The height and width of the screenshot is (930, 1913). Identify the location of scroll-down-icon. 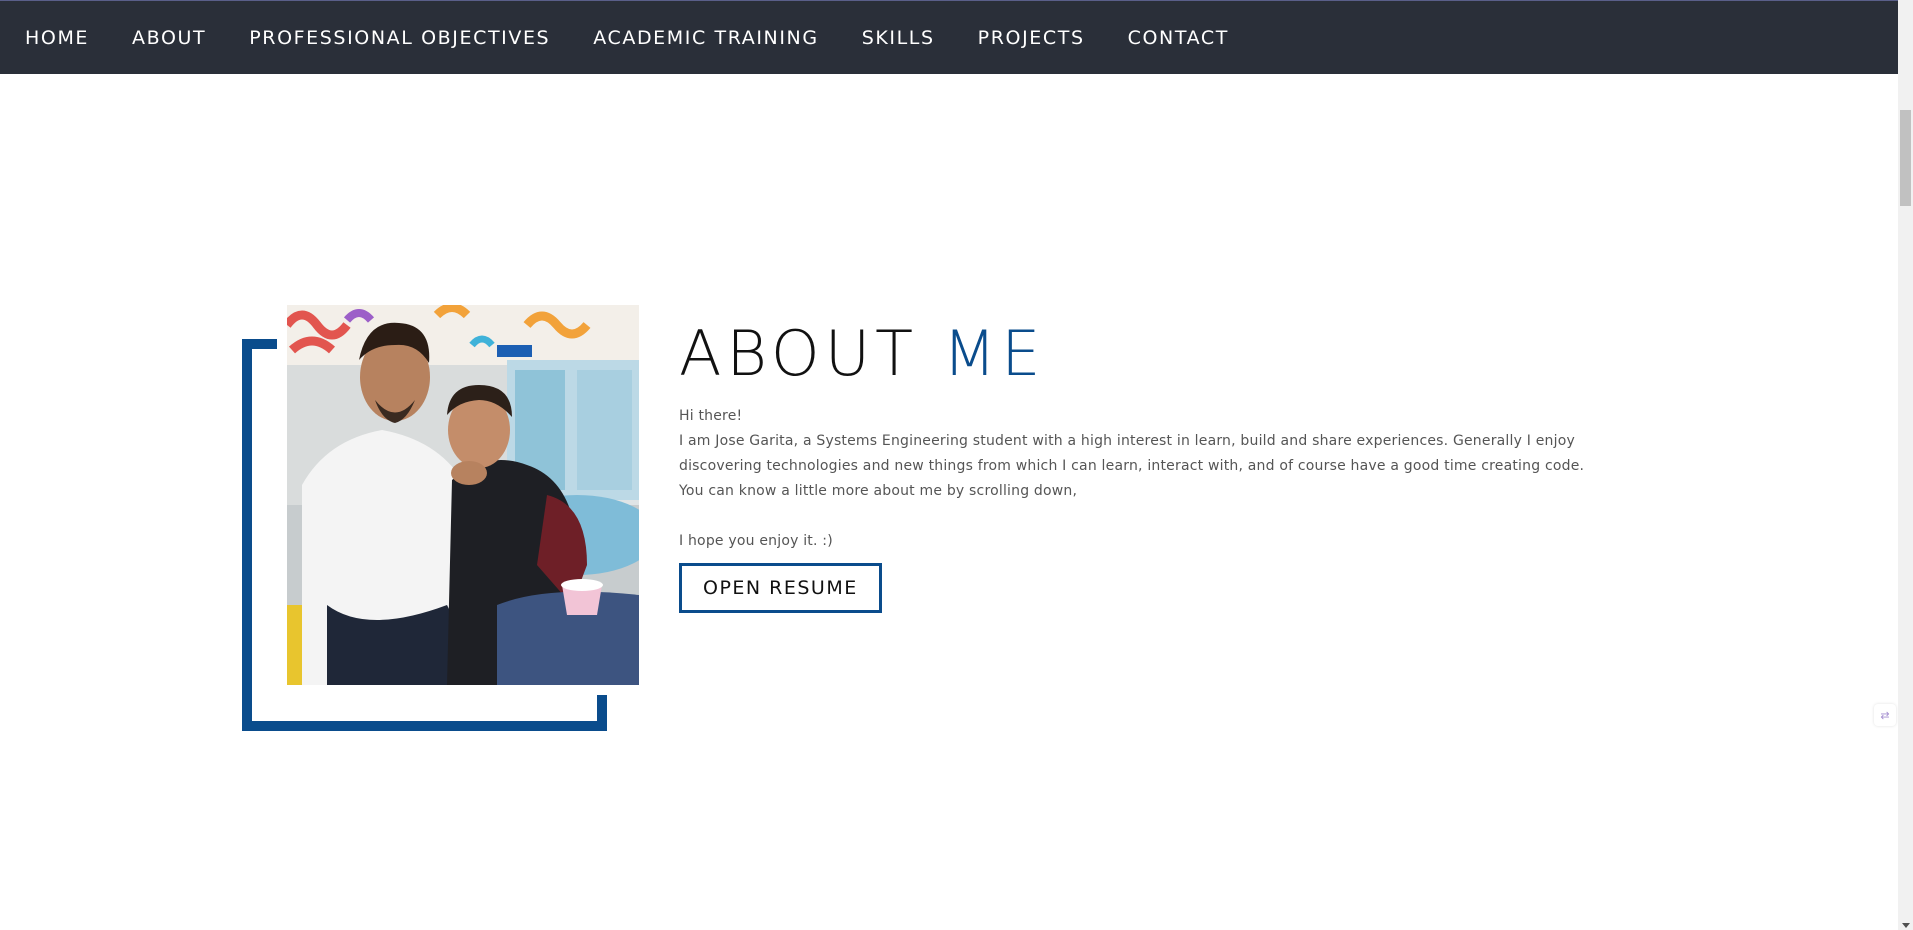
(1906, 925).